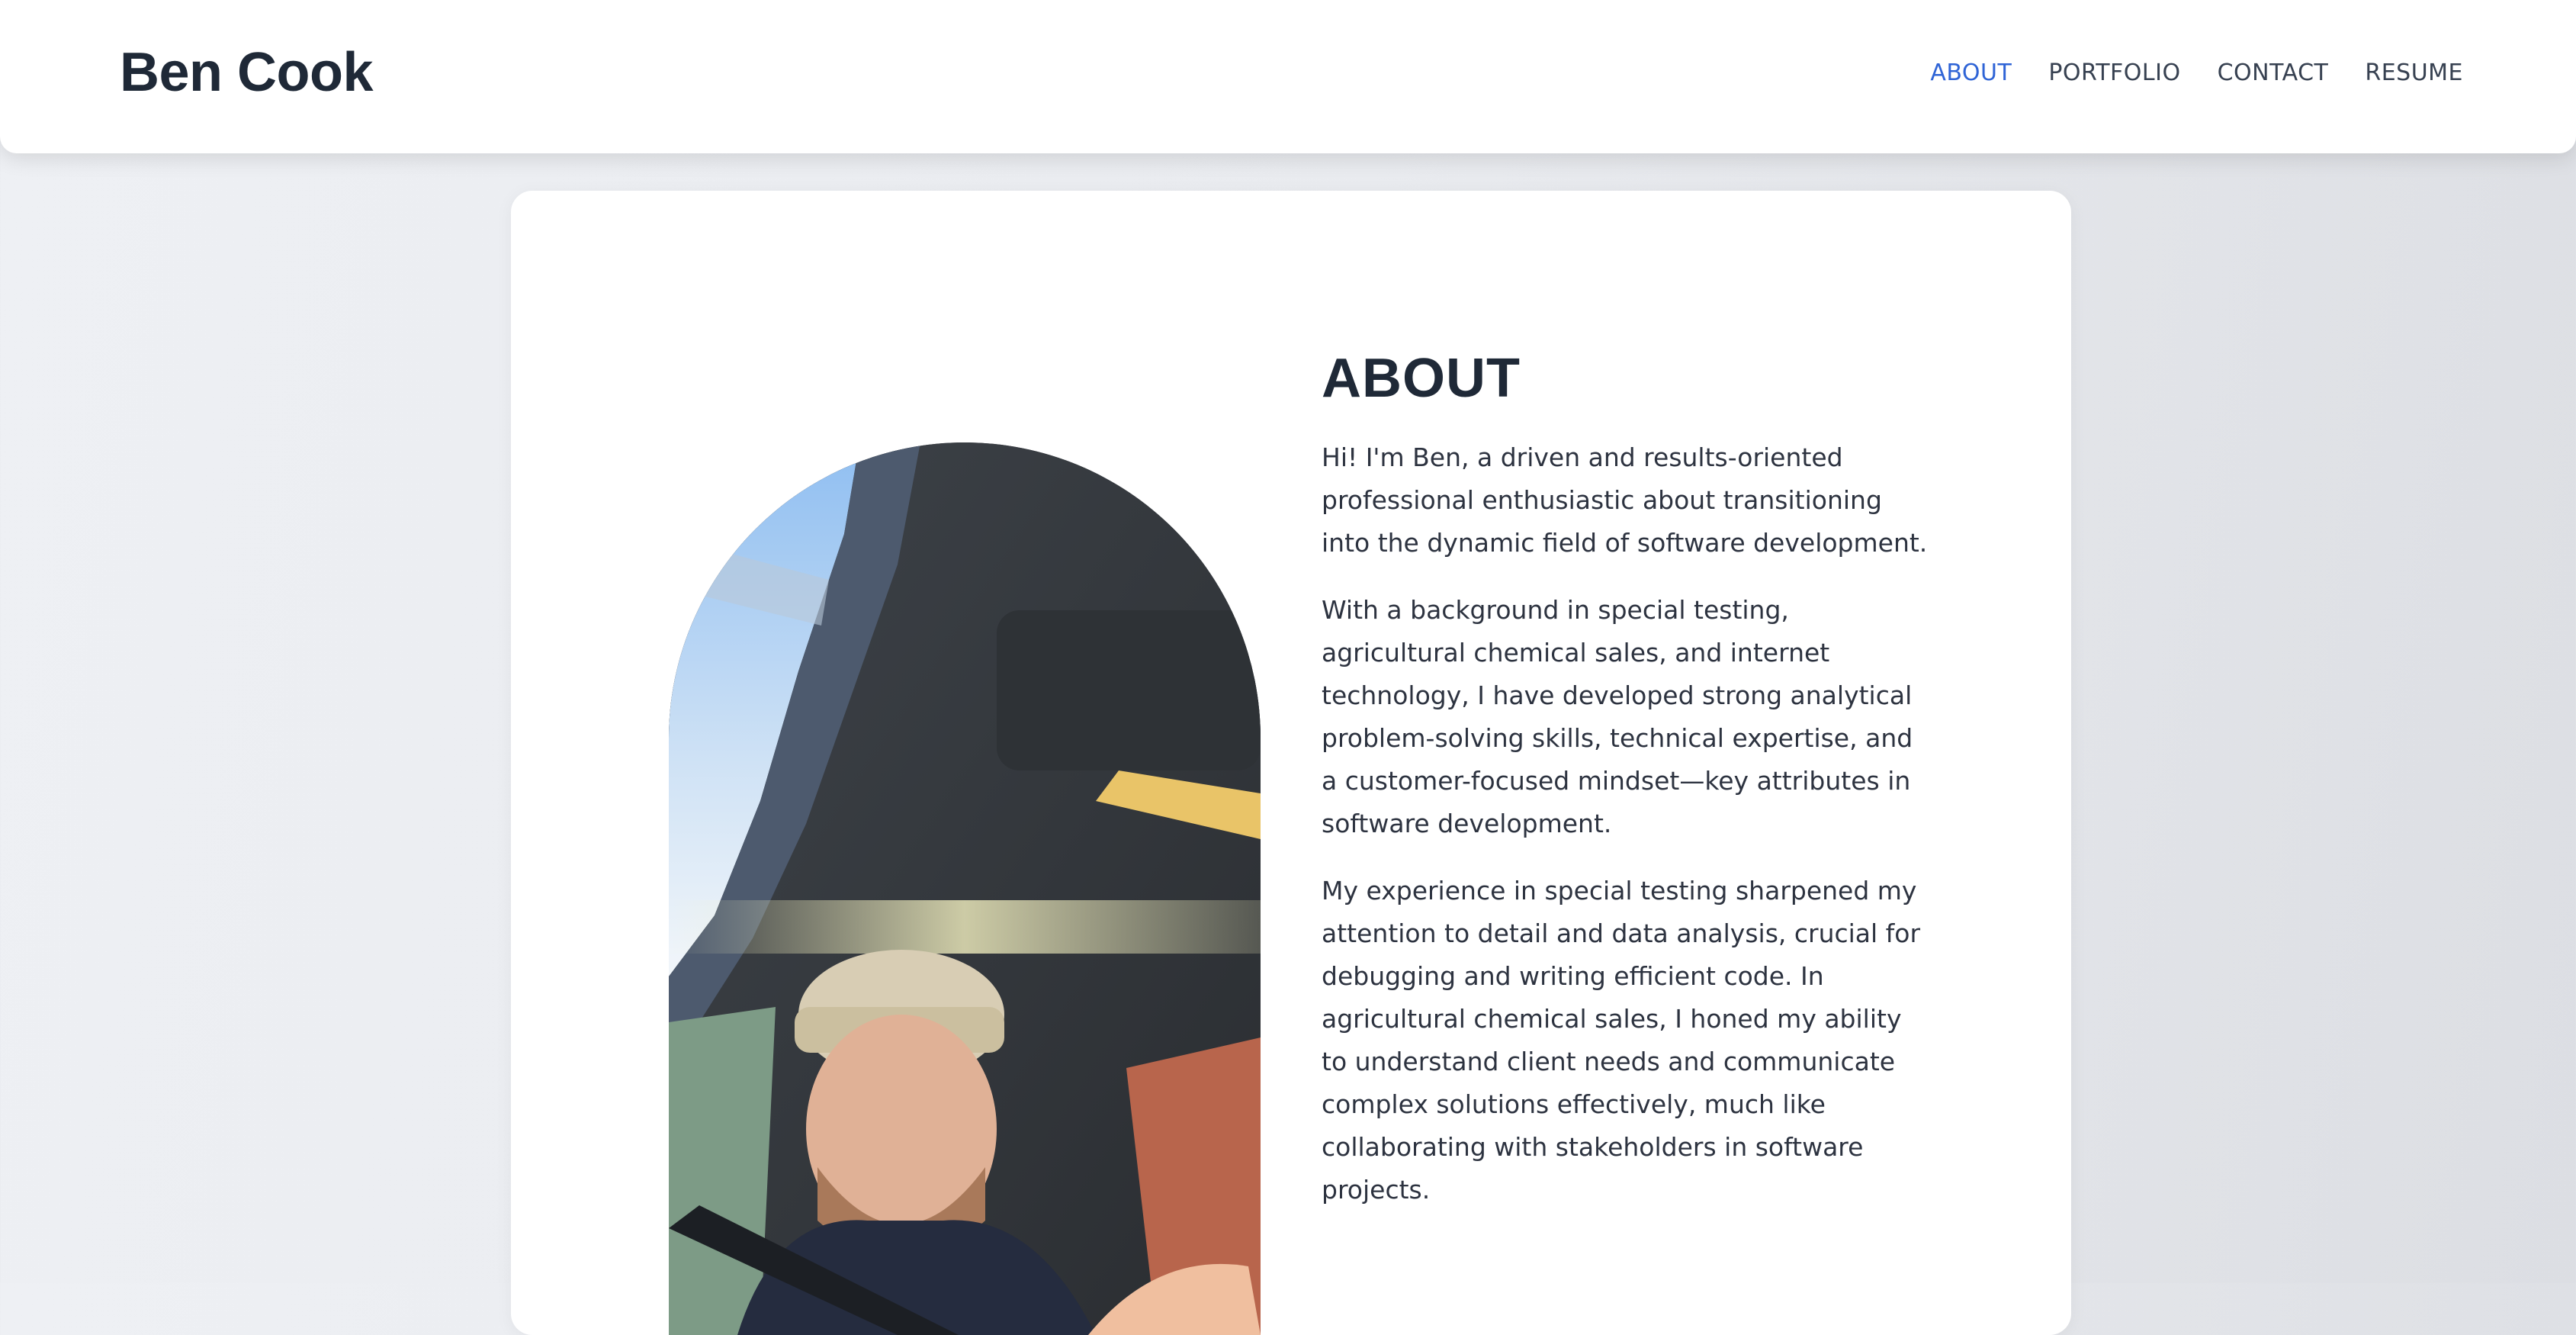 This screenshot has width=2576, height=1335. What do you see at coordinates (1288, 77) in the screenshot?
I see `site-header: Ben Cook ABOUT PORTFOLIO CONTACT RESUME` at bounding box center [1288, 77].